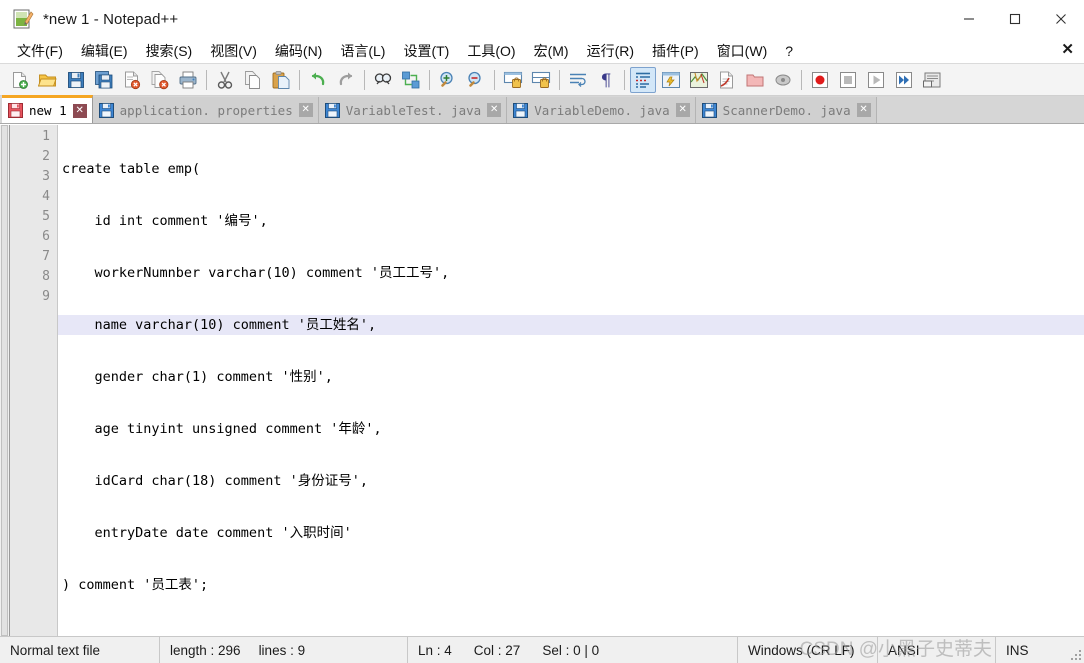 This screenshot has height=663, width=1084. What do you see at coordinates (48, 80) in the screenshot?
I see `open-file-icon` at bounding box center [48, 80].